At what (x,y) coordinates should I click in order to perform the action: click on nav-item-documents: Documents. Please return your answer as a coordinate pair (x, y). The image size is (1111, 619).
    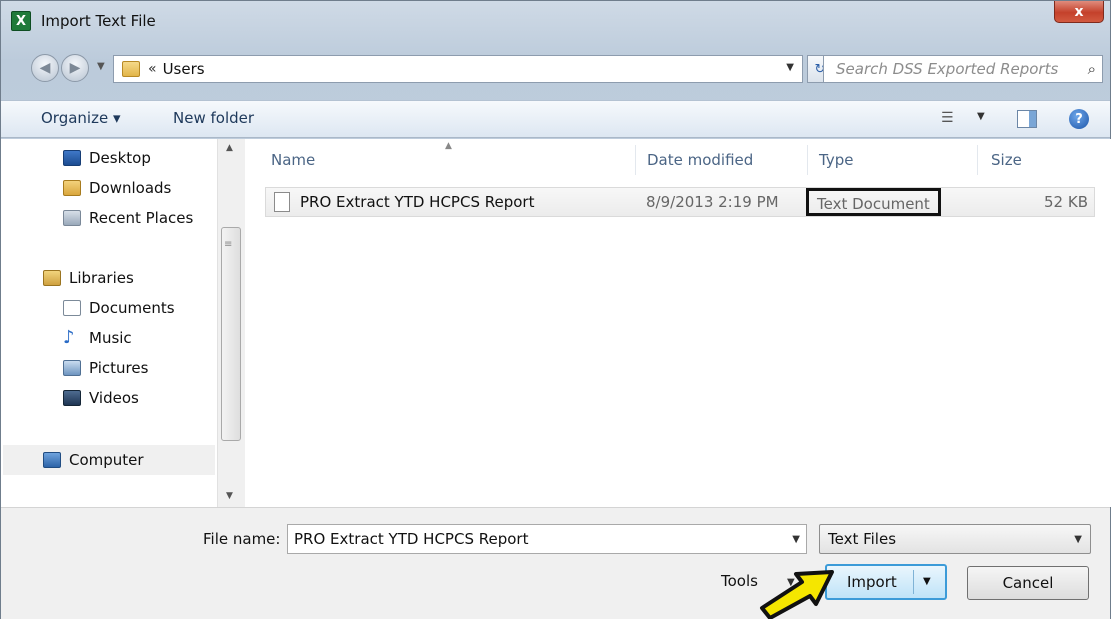
    Looking at the image, I should click on (119, 308).